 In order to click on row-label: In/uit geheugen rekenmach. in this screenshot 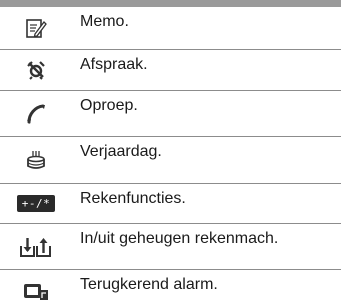, I will do `click(179, 238)`.